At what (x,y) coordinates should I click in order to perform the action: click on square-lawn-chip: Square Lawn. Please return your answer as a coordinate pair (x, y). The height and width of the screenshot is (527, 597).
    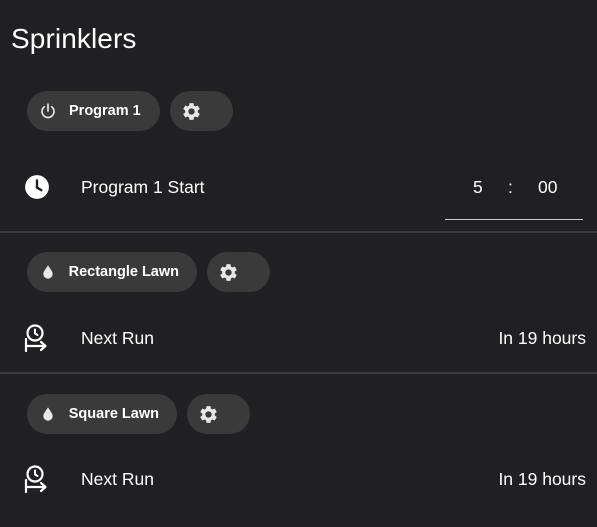
    Looking at the image, I should click on (102, 414).